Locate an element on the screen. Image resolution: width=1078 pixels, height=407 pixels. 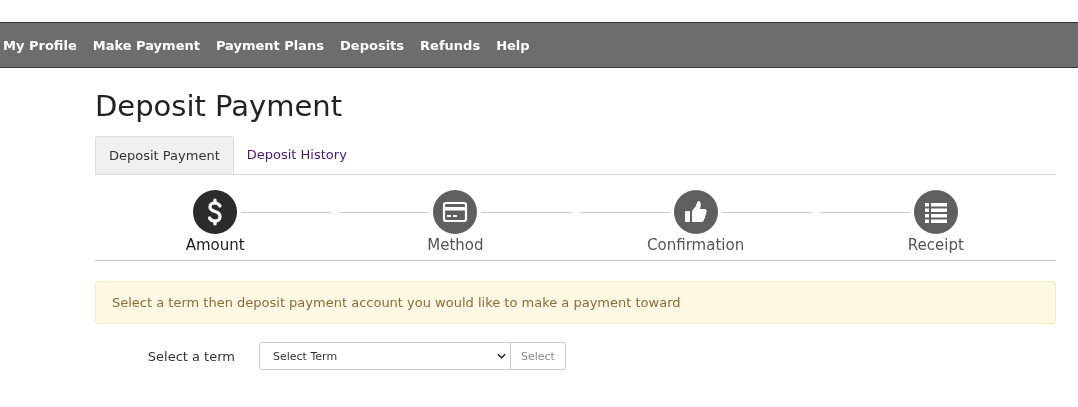
nav-link: Help is located at coordinates (513, 45).